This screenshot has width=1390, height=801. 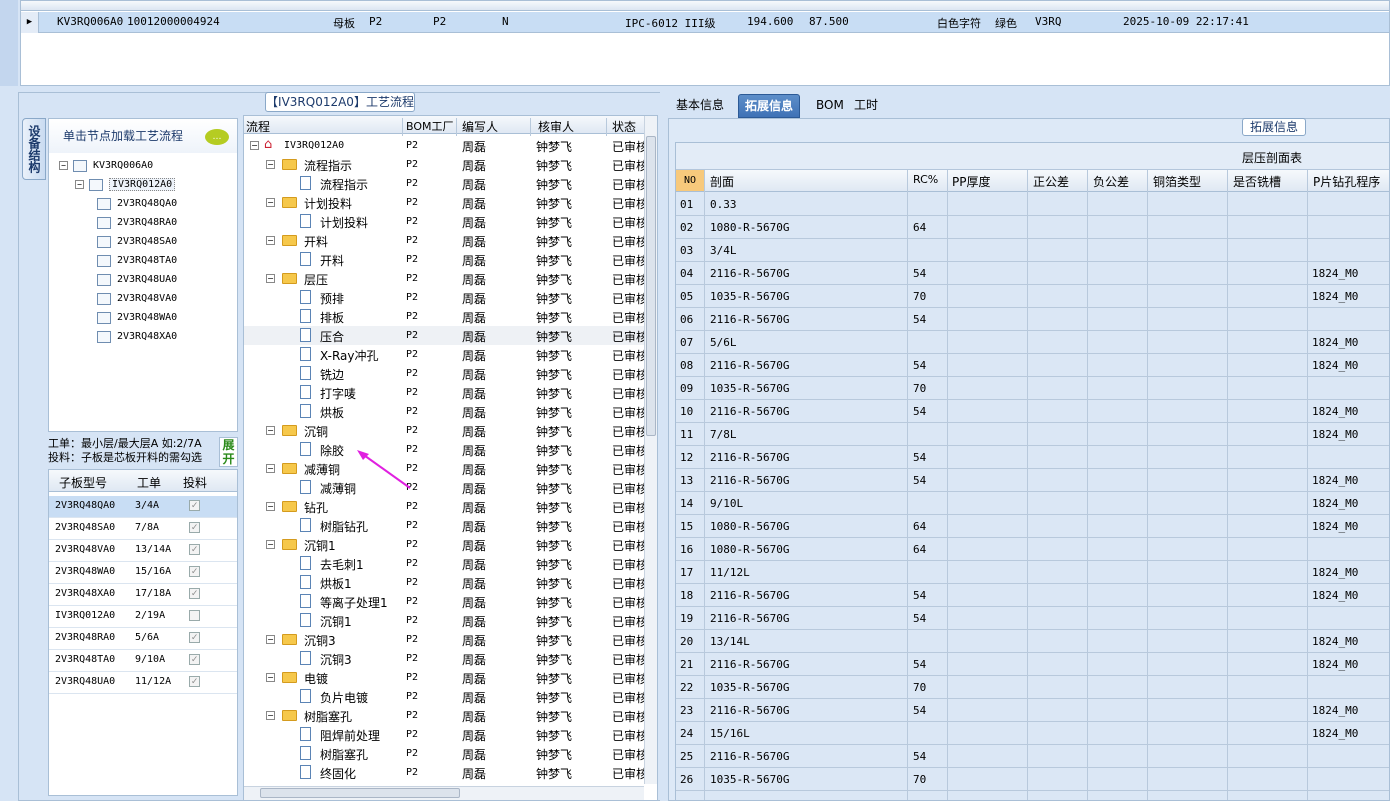 What do you see at coordinates (1032, 365) in the screenshot?
I see `lamination-row: 08 2116-R-5670G 54 1824_M0` at bounding box center [1032, 365].